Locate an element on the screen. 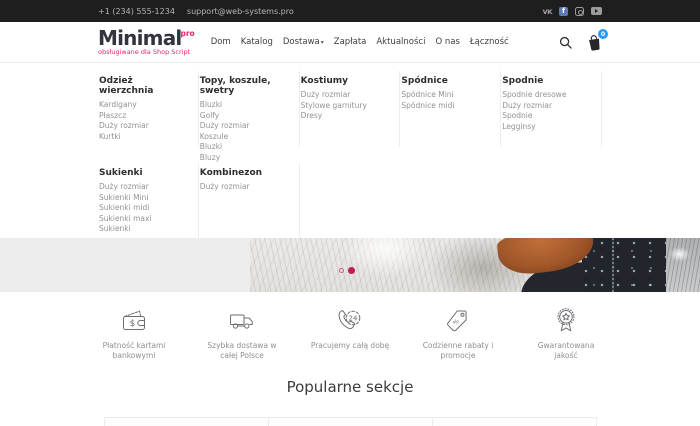 The width and height of the screenshot is (700, 426). instagram-icon is located at coordinates (579, 11).